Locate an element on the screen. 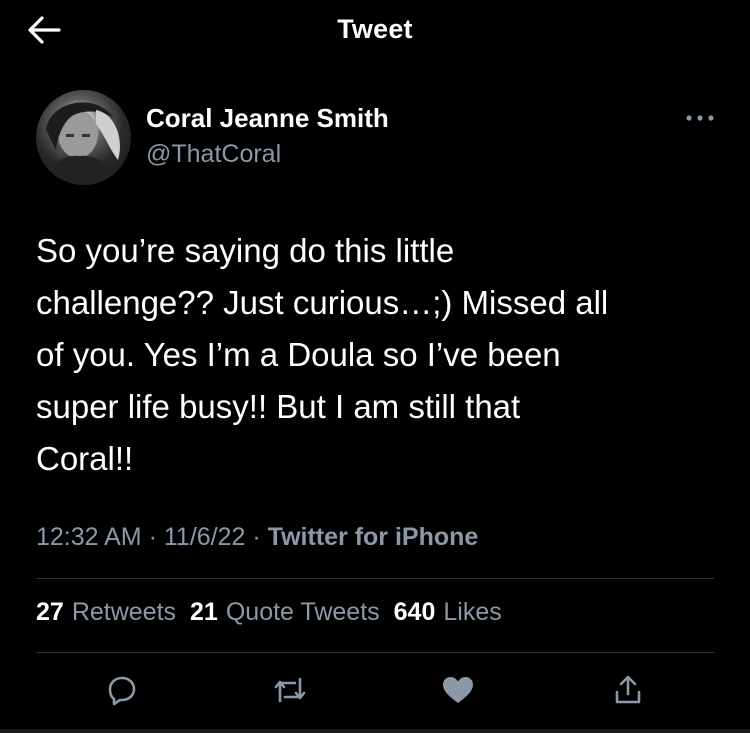 The image size is (750, 733). action-bar is located at coordinates (375, 690).